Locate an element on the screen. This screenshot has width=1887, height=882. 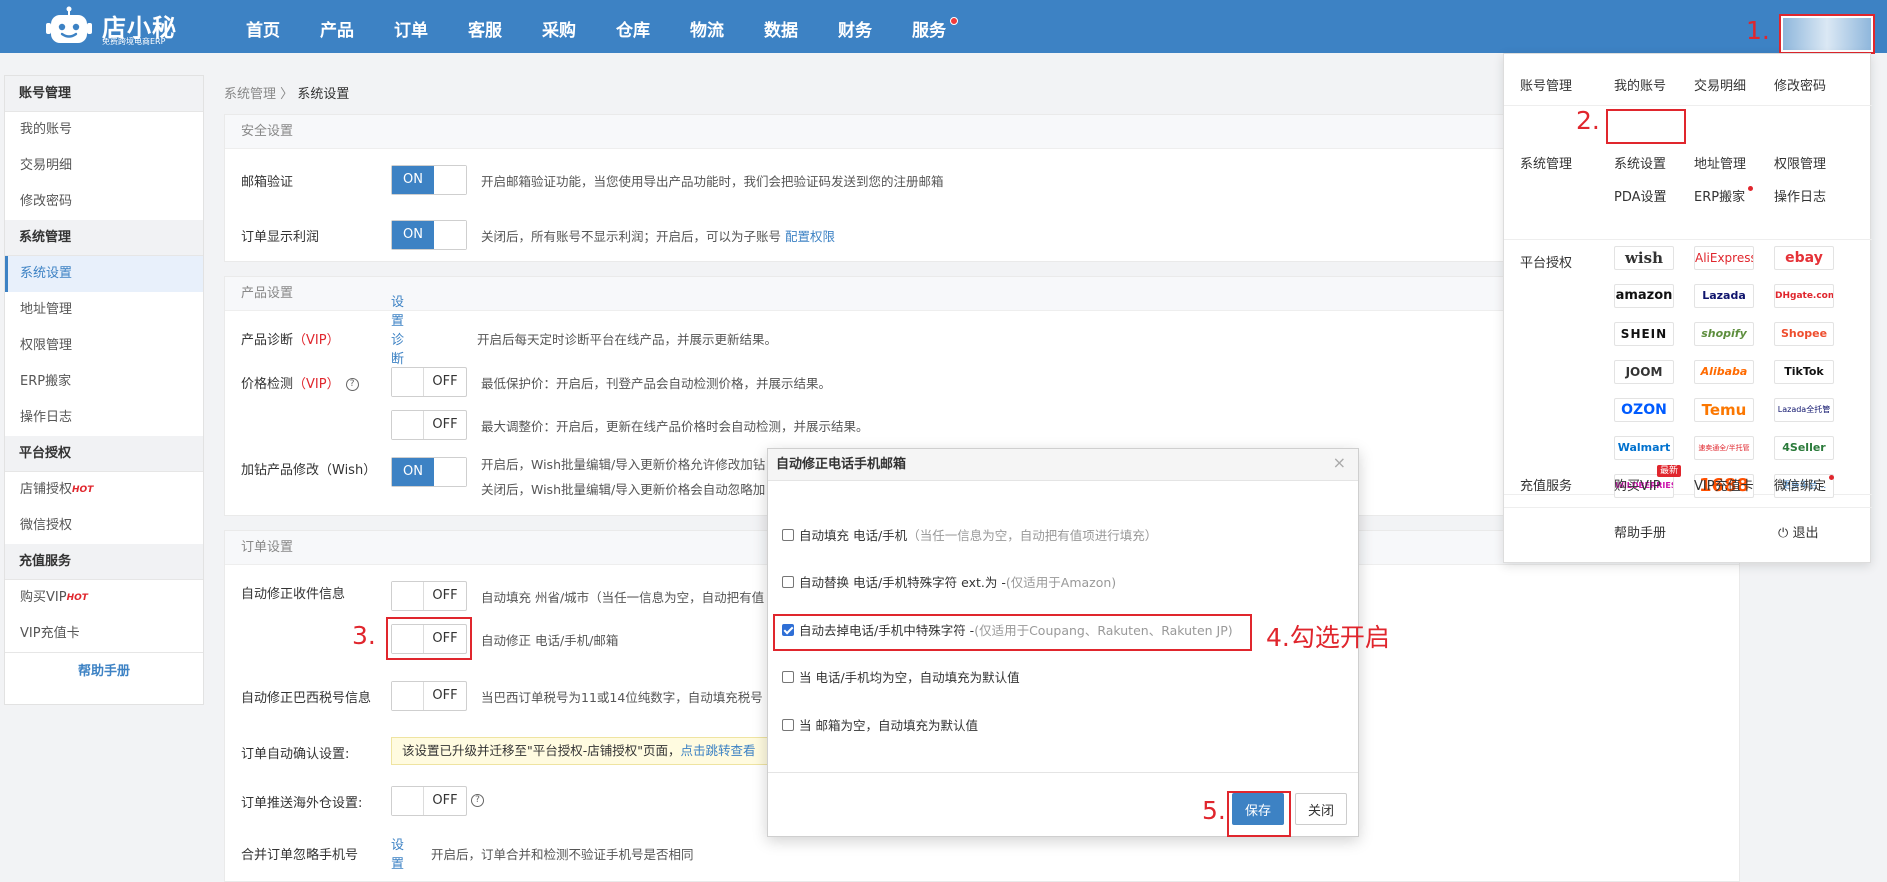
platform-logo-temu: Temu is located at coordinates (1724, 410).